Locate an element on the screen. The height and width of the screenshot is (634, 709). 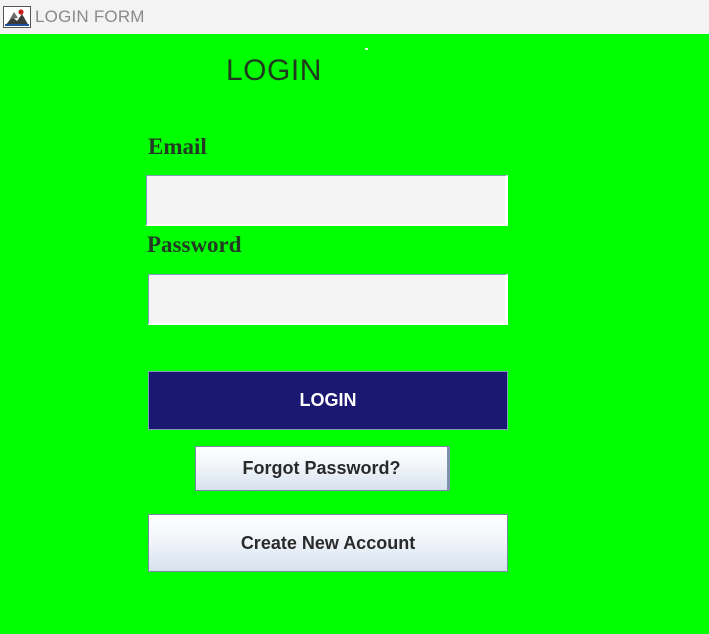
email-label: Email is located at coordinates (177, 146).